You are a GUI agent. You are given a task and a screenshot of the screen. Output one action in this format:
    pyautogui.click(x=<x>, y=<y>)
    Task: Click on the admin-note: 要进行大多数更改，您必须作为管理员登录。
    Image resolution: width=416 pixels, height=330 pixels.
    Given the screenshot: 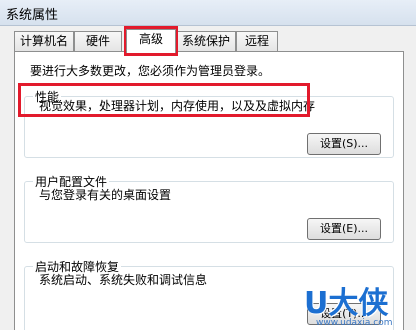 What is the action you would take?
    pyautogui.click(x=150, y=71)
    